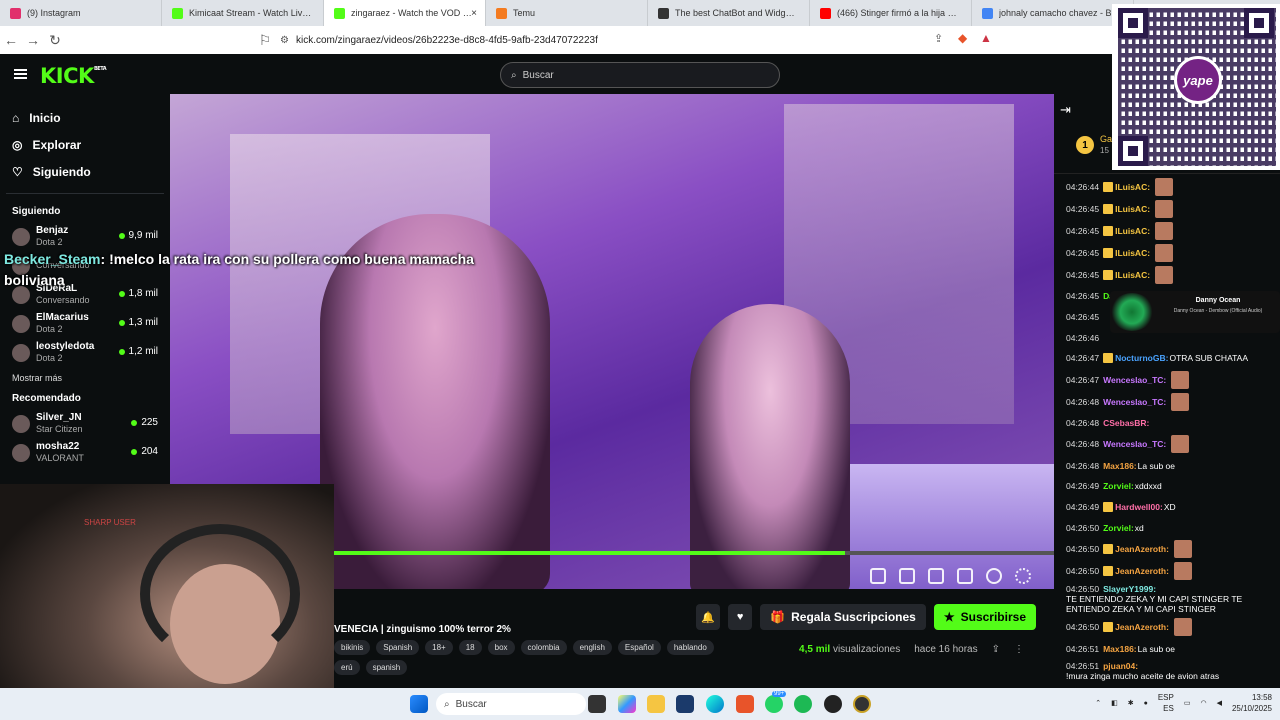 The image size is (1280, 720). Describe the element at coordinates (891, 13) in the screenshot. I see `browser-tab: (466) Stinger firmó a la hija de Vene` at that location.